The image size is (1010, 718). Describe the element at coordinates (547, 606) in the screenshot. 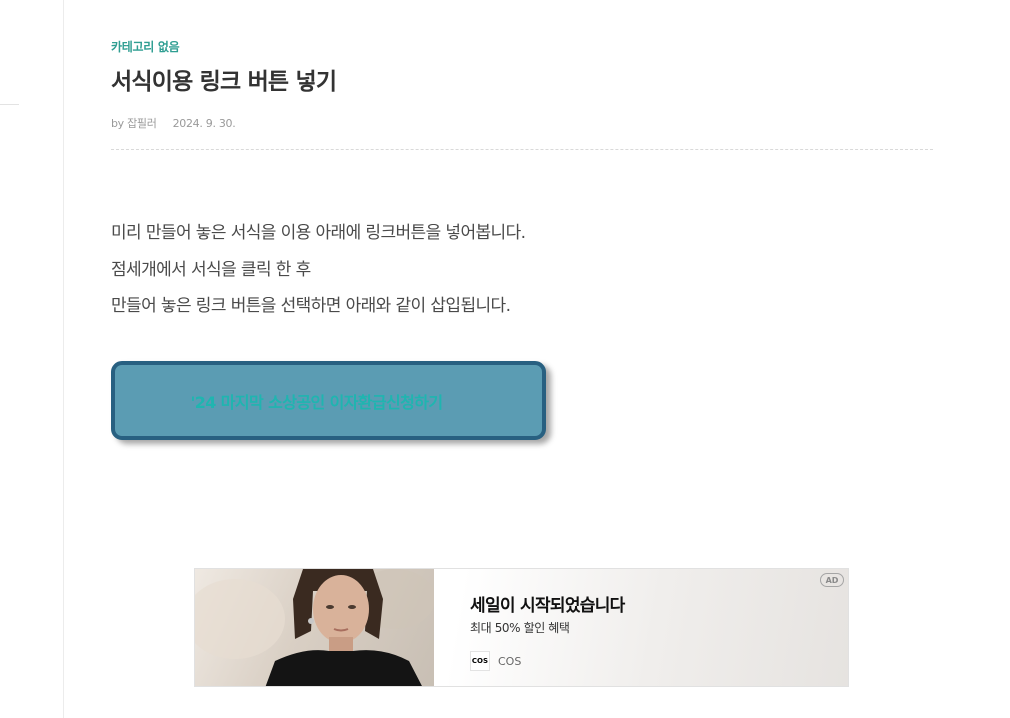

I see `ad-headline: 세일이 시작되었습니다` at that location.